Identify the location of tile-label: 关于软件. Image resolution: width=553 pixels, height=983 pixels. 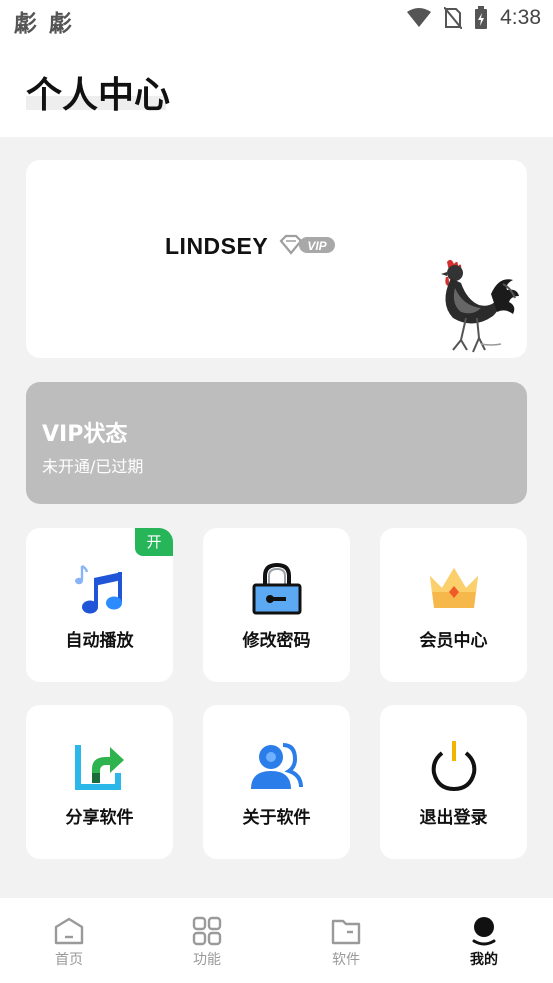
(276, 818).